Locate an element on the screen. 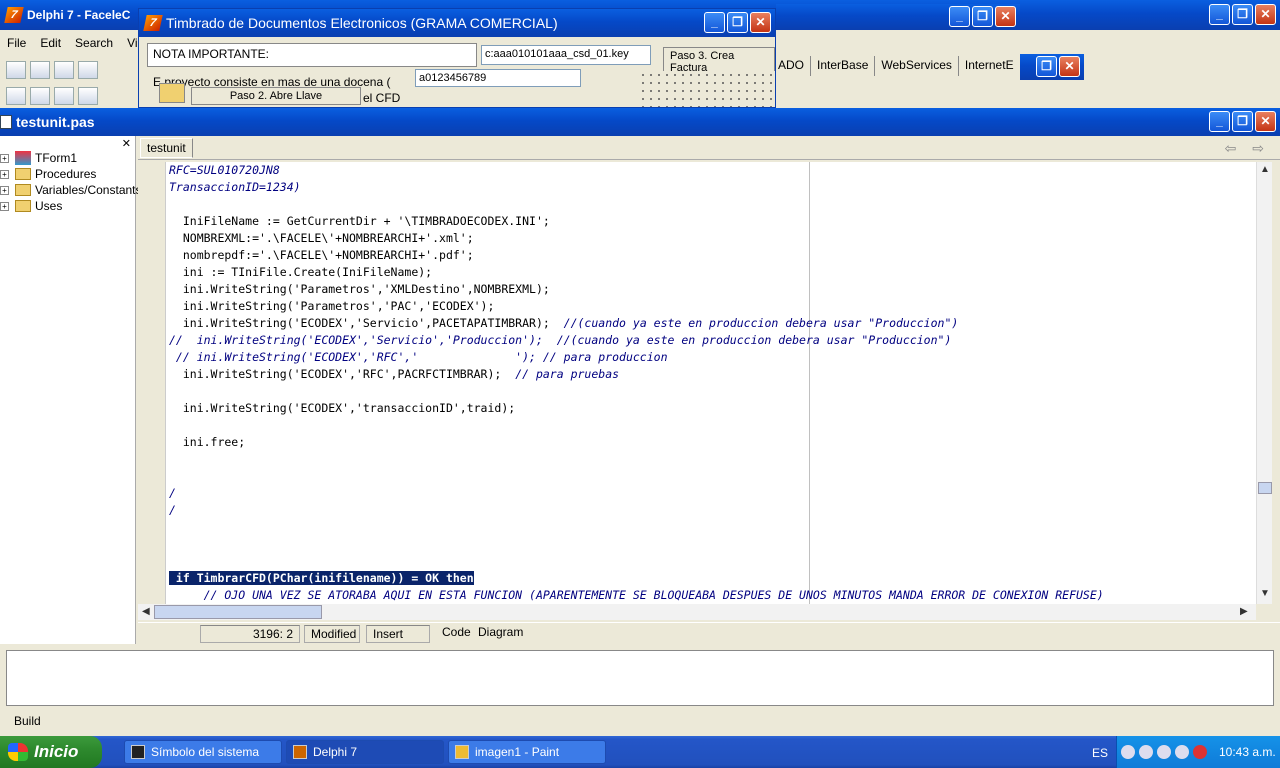 This screenshot has height=768, width=1280. close-icon: ✕ is located at coordinates (126, 143).